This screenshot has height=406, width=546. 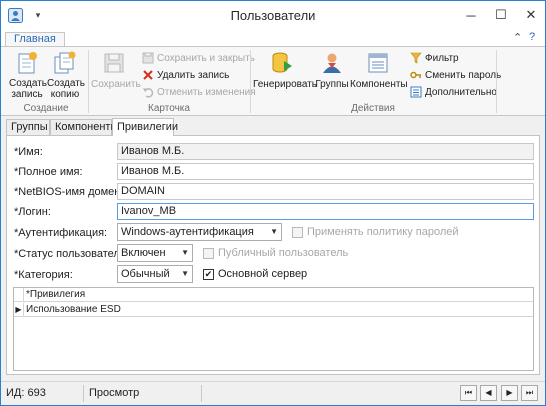 I want to click on group-separator, so click(x=496, y=81).